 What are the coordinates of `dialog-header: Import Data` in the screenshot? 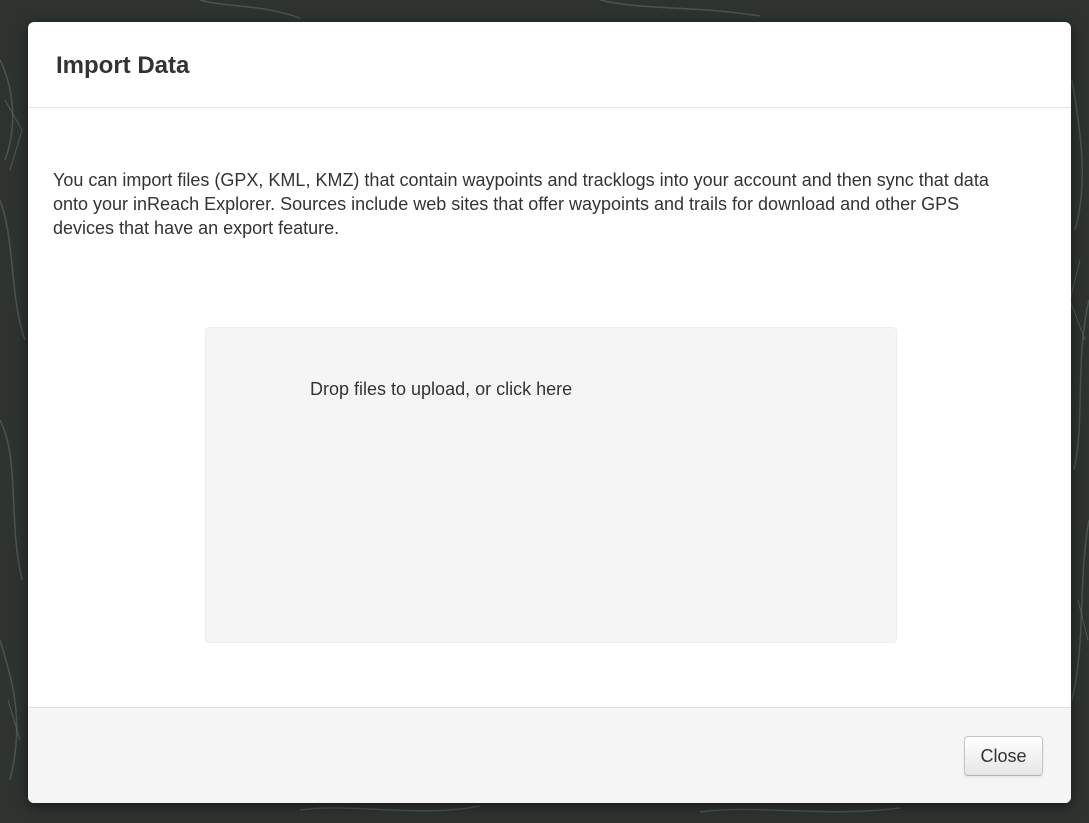 It's located at (549, 65).